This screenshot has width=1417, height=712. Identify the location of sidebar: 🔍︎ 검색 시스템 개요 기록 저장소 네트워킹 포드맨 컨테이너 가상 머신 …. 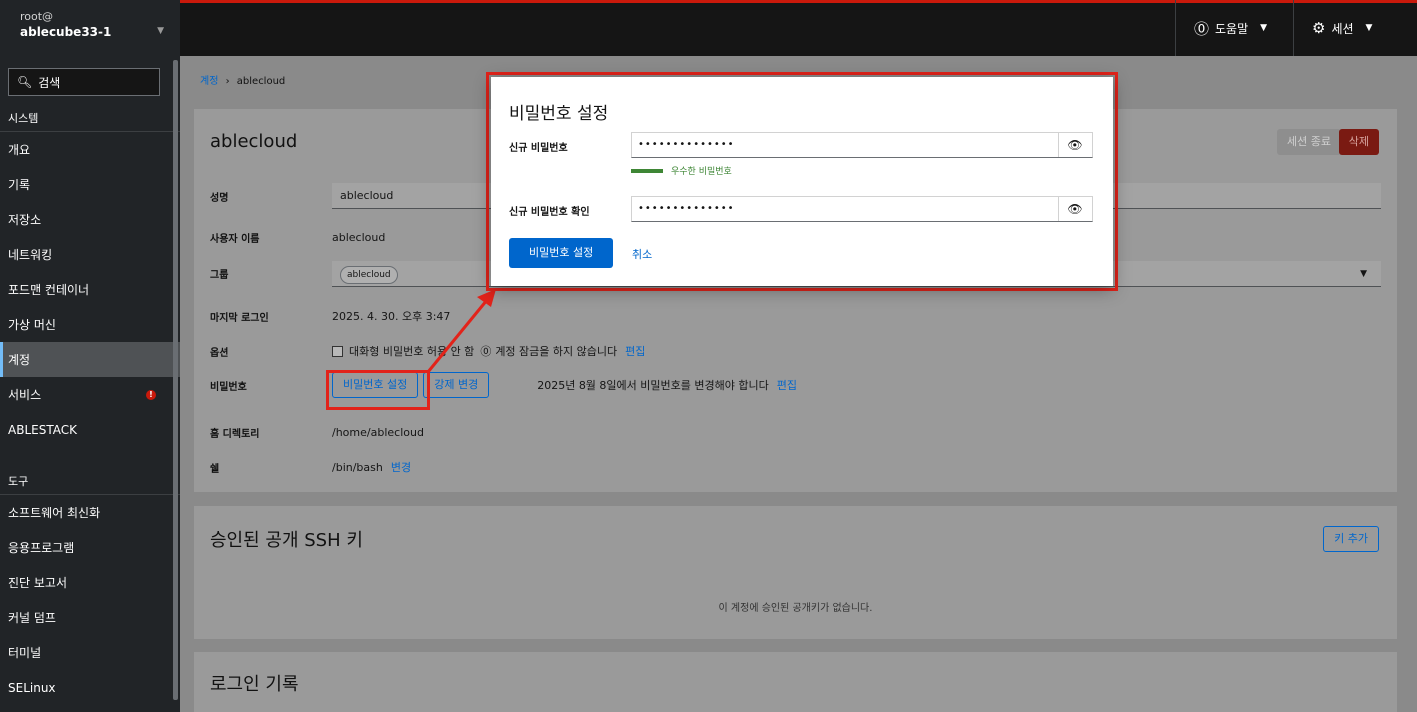
(90, 384).